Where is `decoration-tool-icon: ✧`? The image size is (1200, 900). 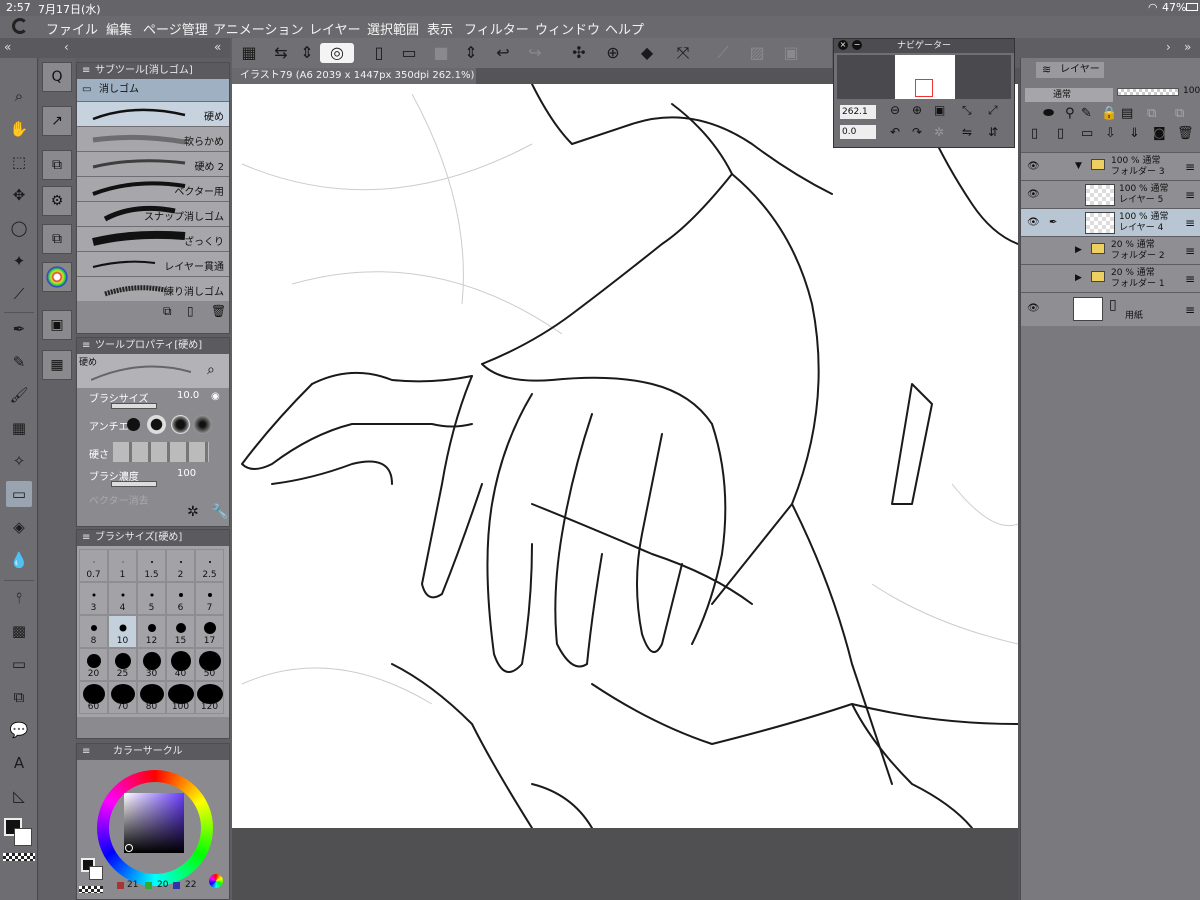 decoration-tool-icon: ✧ is located at coordinates (19, 461).